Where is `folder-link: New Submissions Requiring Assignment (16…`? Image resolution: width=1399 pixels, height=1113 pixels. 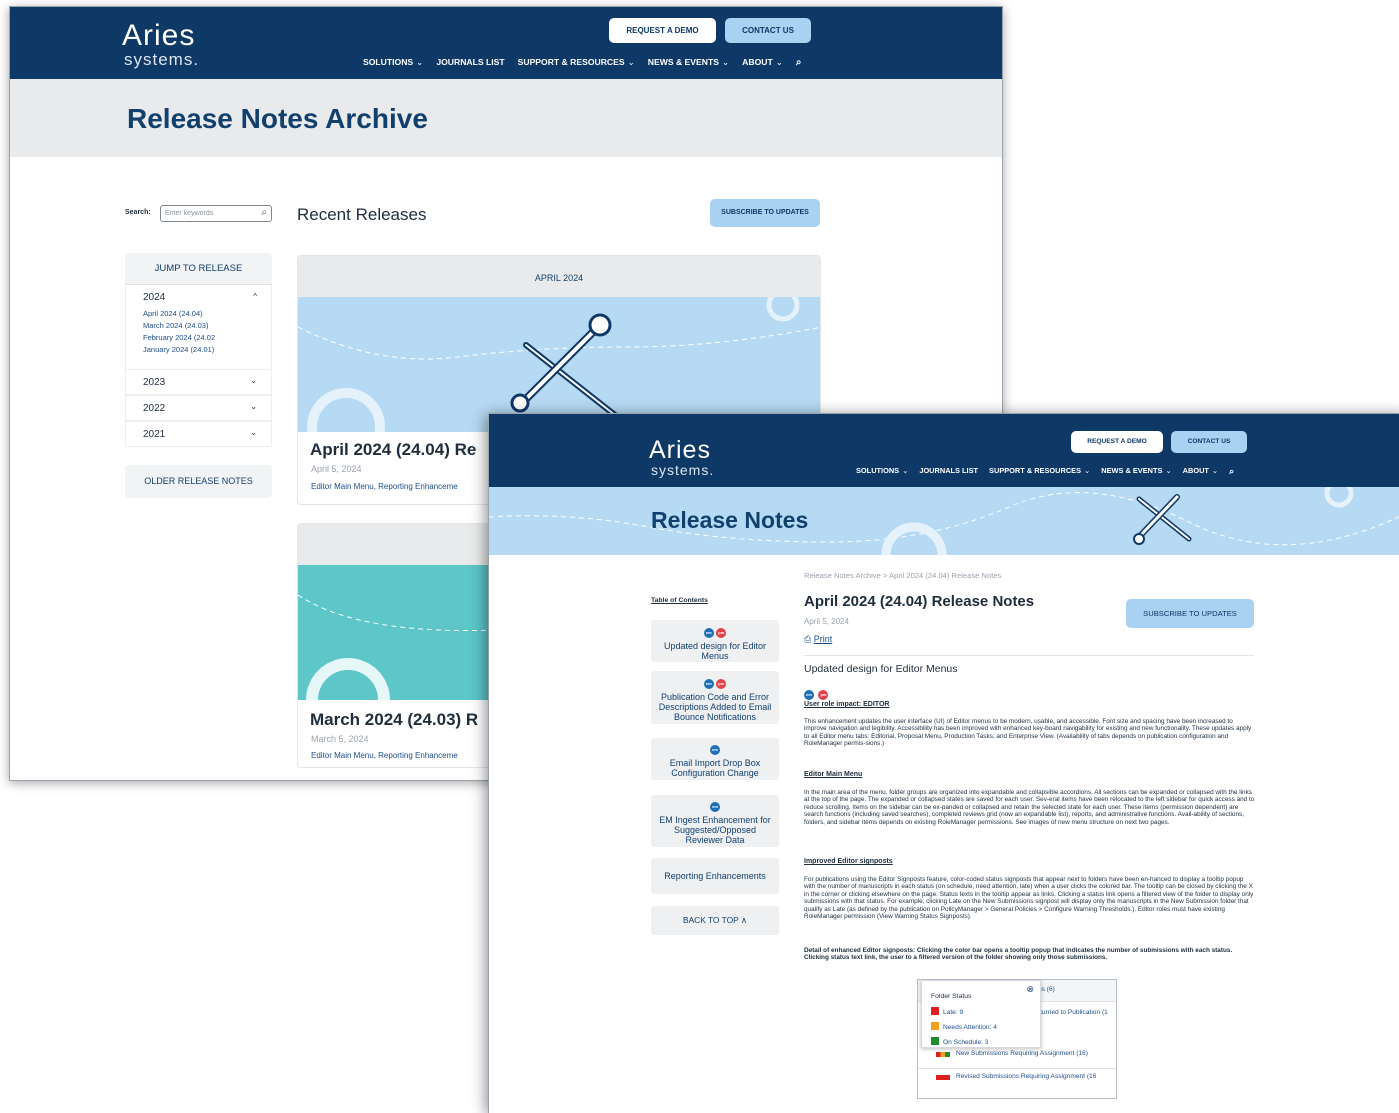 folder-link: New Submissions Requiring Assignment (16… is located at coordinates (1022, 1053).